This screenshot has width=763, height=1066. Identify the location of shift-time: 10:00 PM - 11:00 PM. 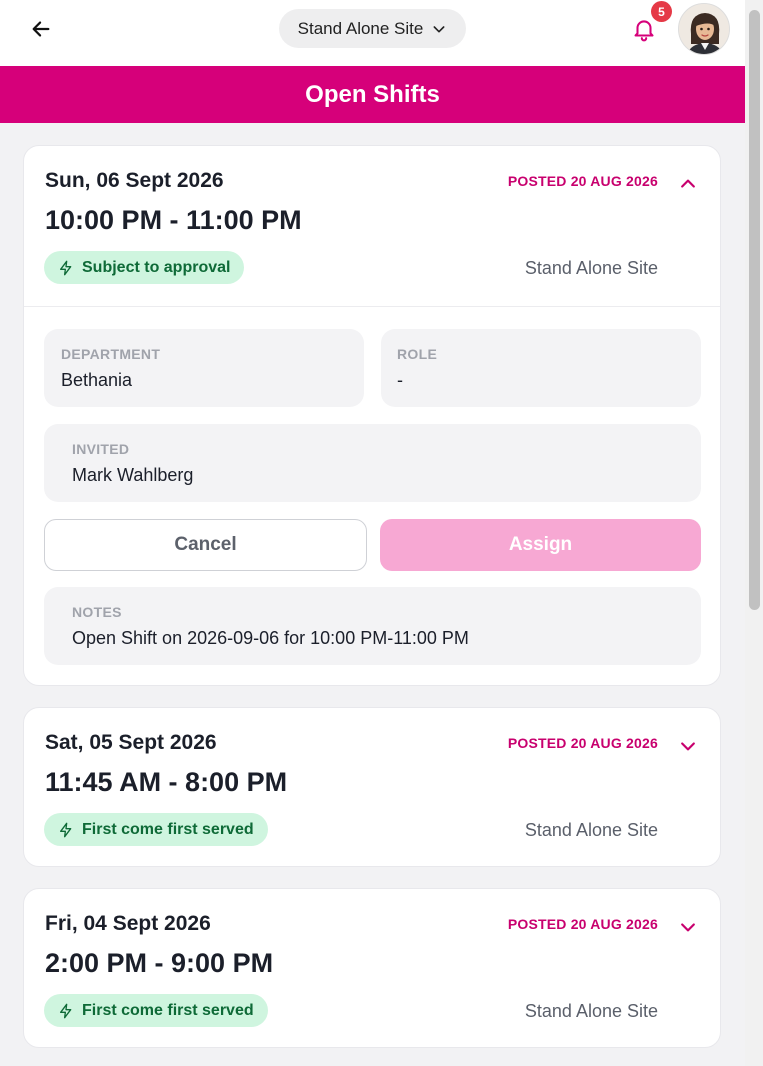
(173, 220).